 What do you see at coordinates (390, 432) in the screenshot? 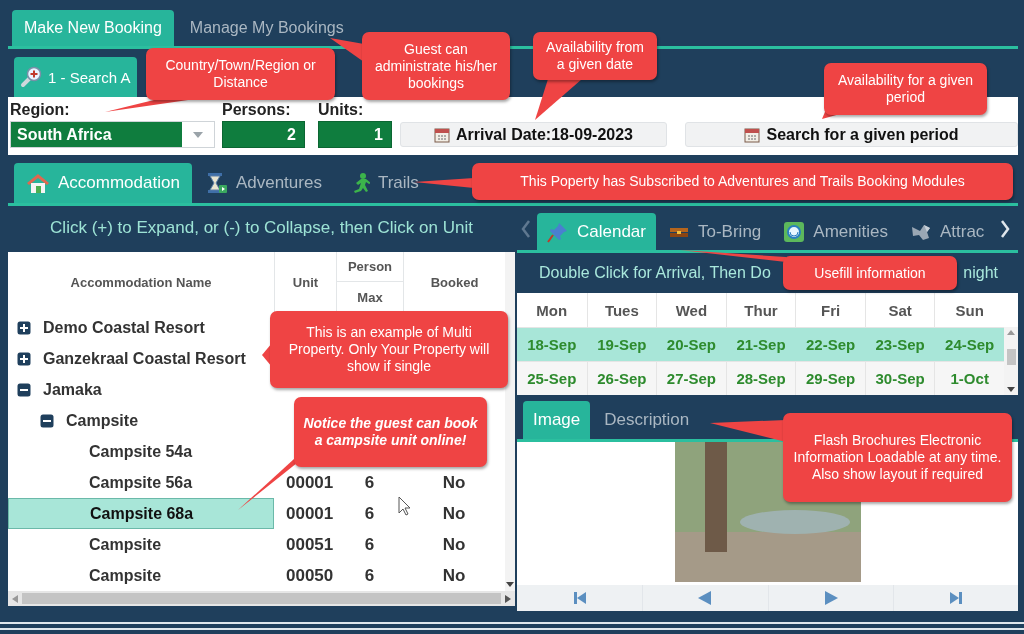
I see `callout: Notice the guest can book a campsite unit online!` at bounding box center [390, 432].